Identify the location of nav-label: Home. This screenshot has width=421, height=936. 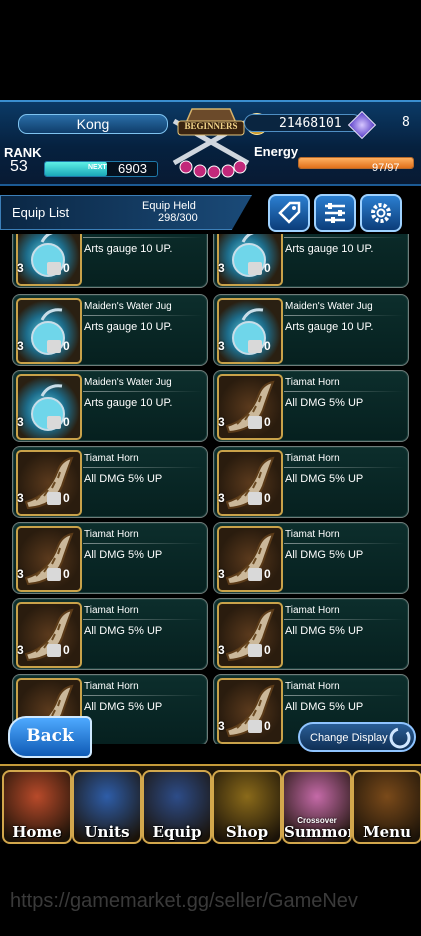
(37, 832).